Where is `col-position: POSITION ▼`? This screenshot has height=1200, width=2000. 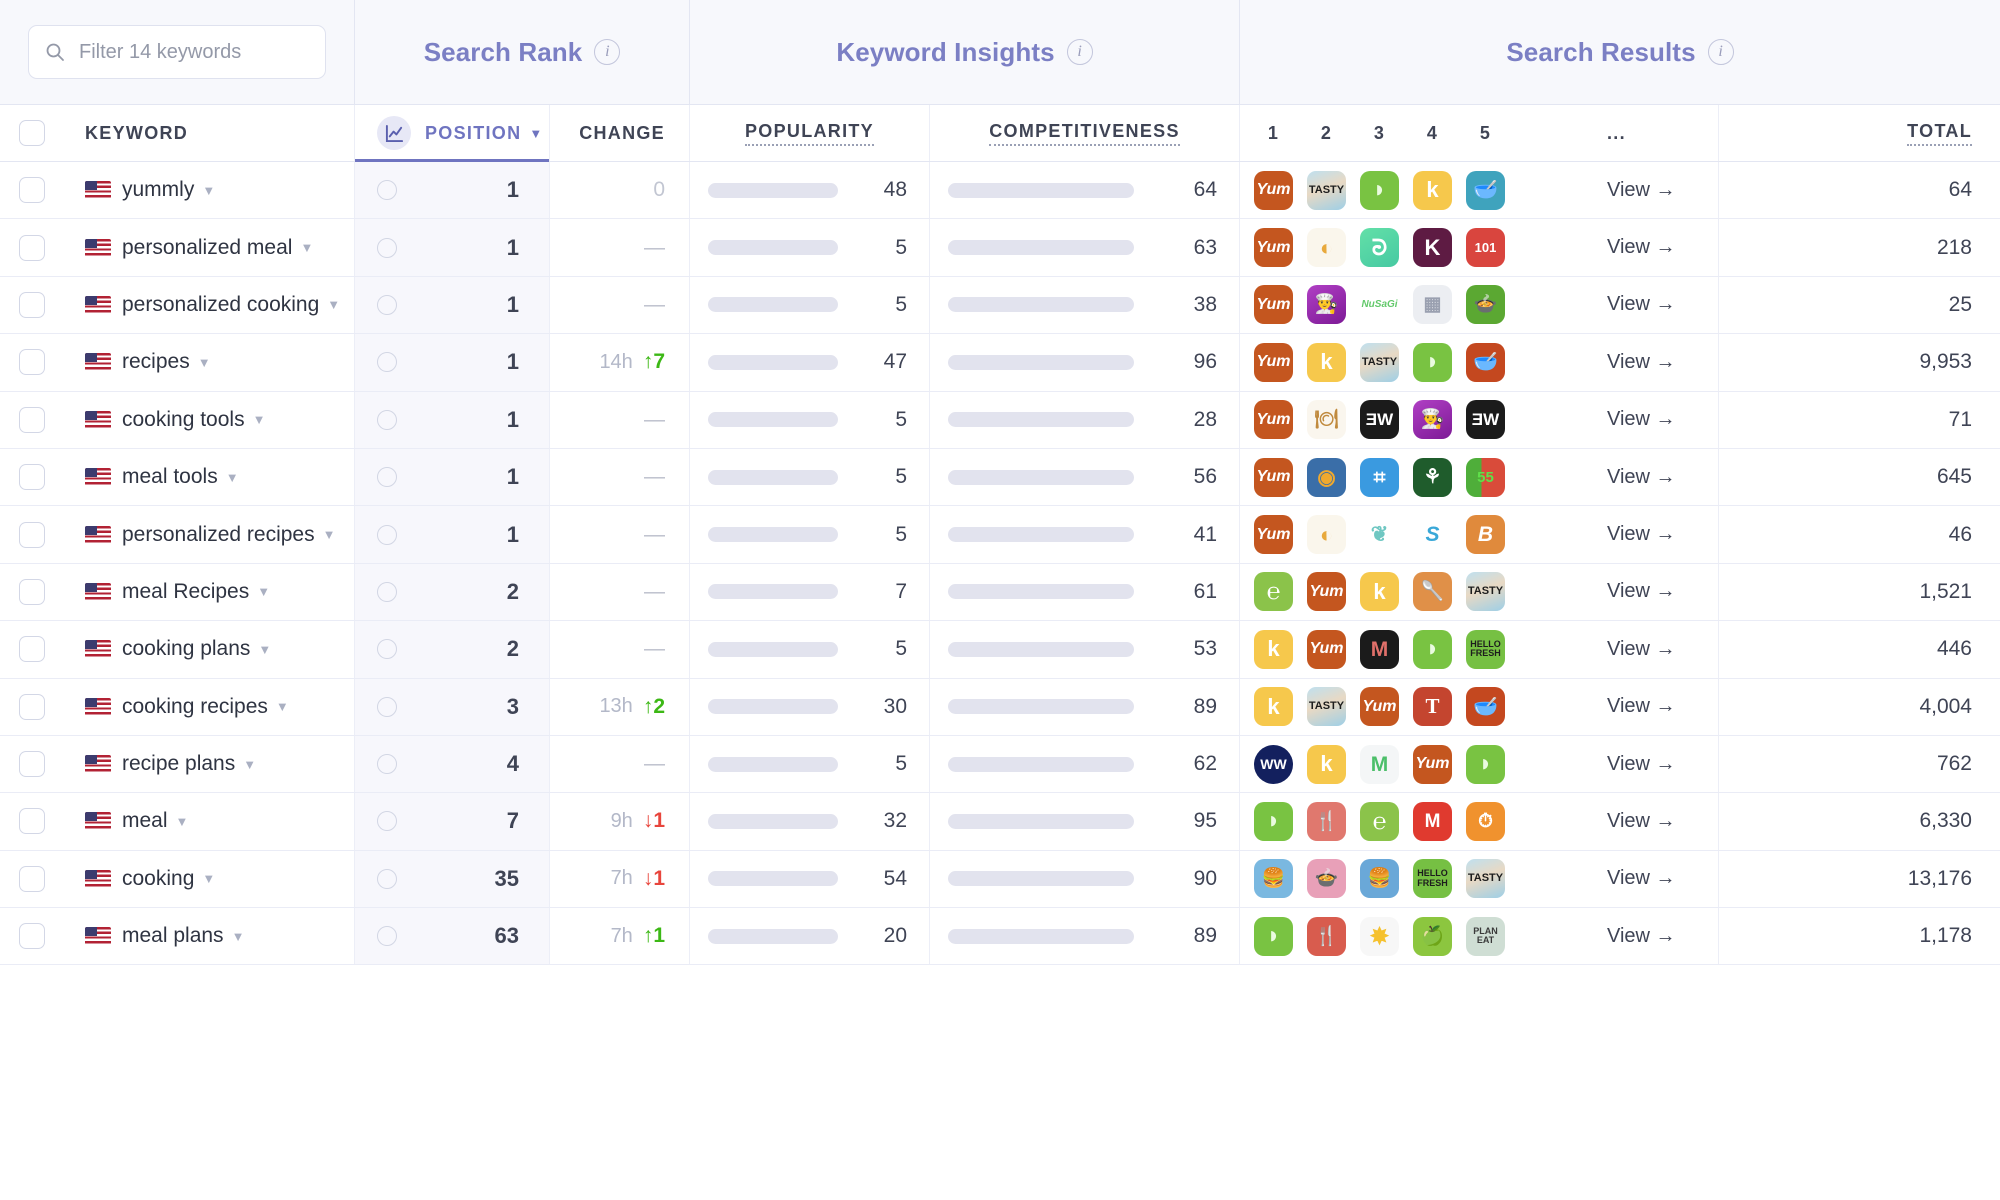 col-position: POSITION ▼ is located at coordinates (452, 133).